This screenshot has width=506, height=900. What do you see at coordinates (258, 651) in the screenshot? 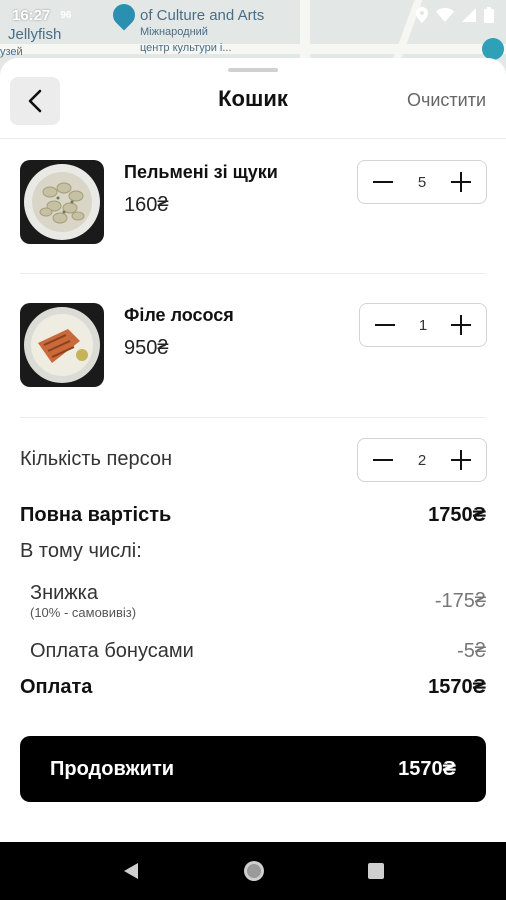
I see `bonus-row: Оплата бонусами -5₴` at bounding box center [258, 651].